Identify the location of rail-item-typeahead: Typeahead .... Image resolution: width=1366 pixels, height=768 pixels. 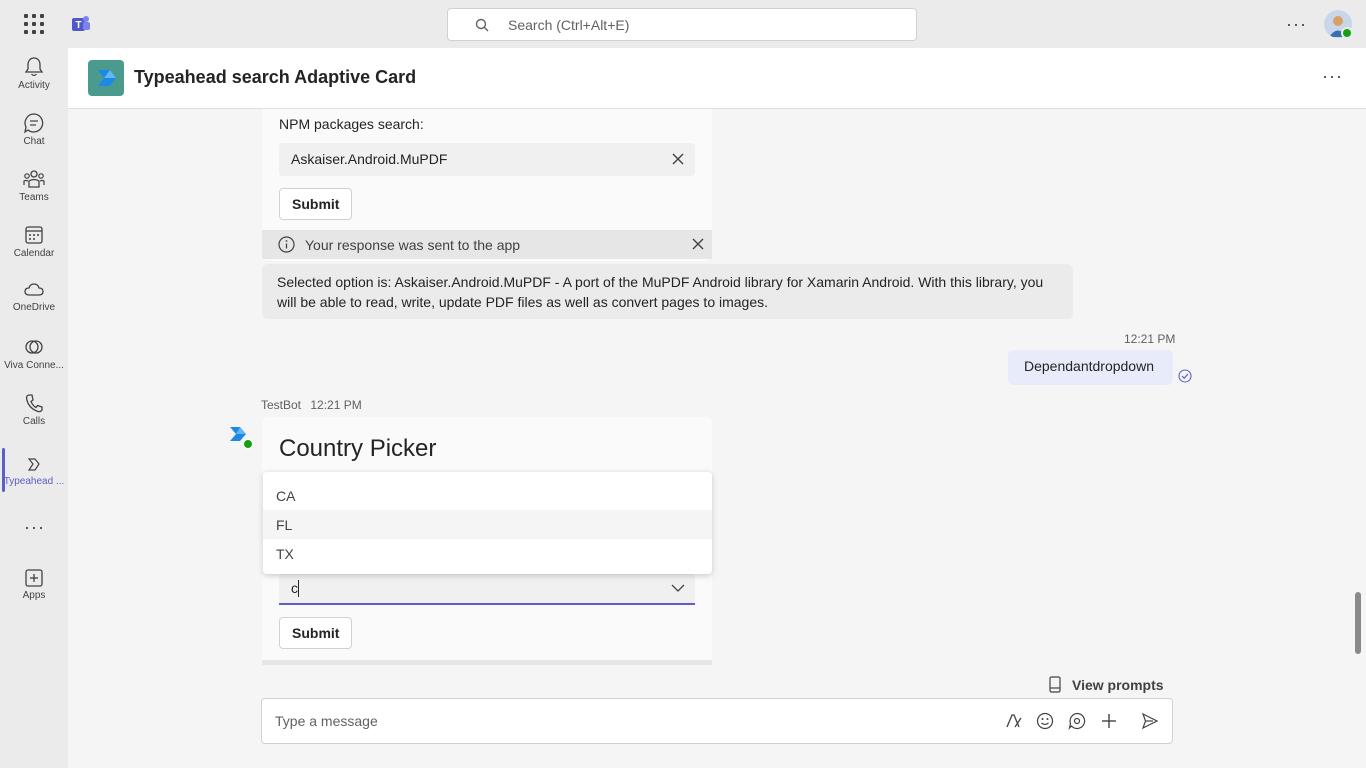
(34, 482).